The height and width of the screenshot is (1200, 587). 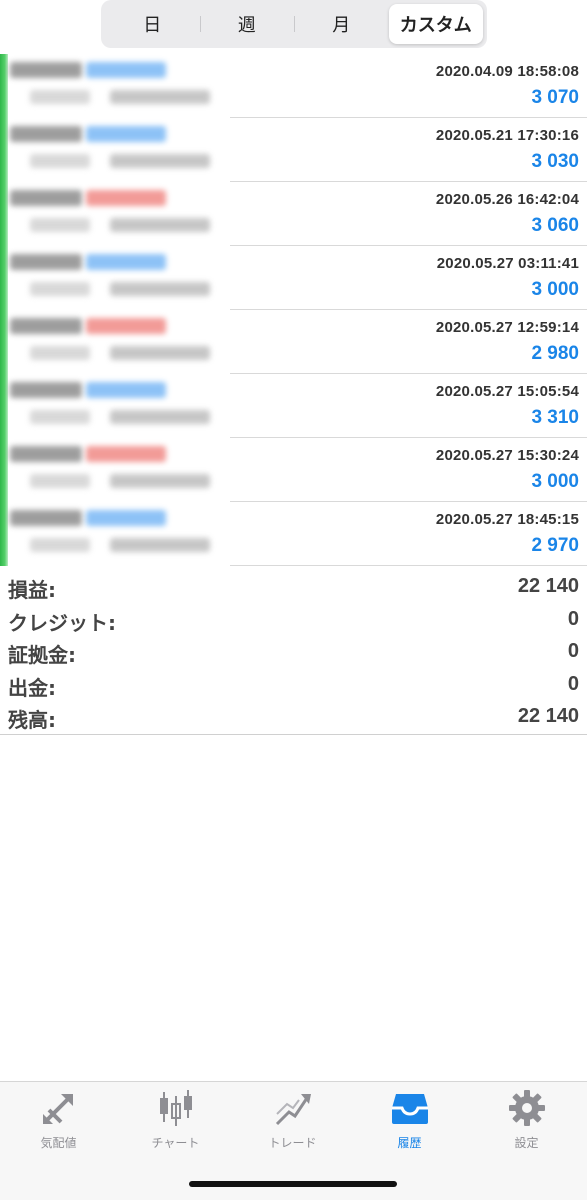 I want to click on trade-timestamp: 2020.05.27 03:11:41, so click(x=507, y=263).